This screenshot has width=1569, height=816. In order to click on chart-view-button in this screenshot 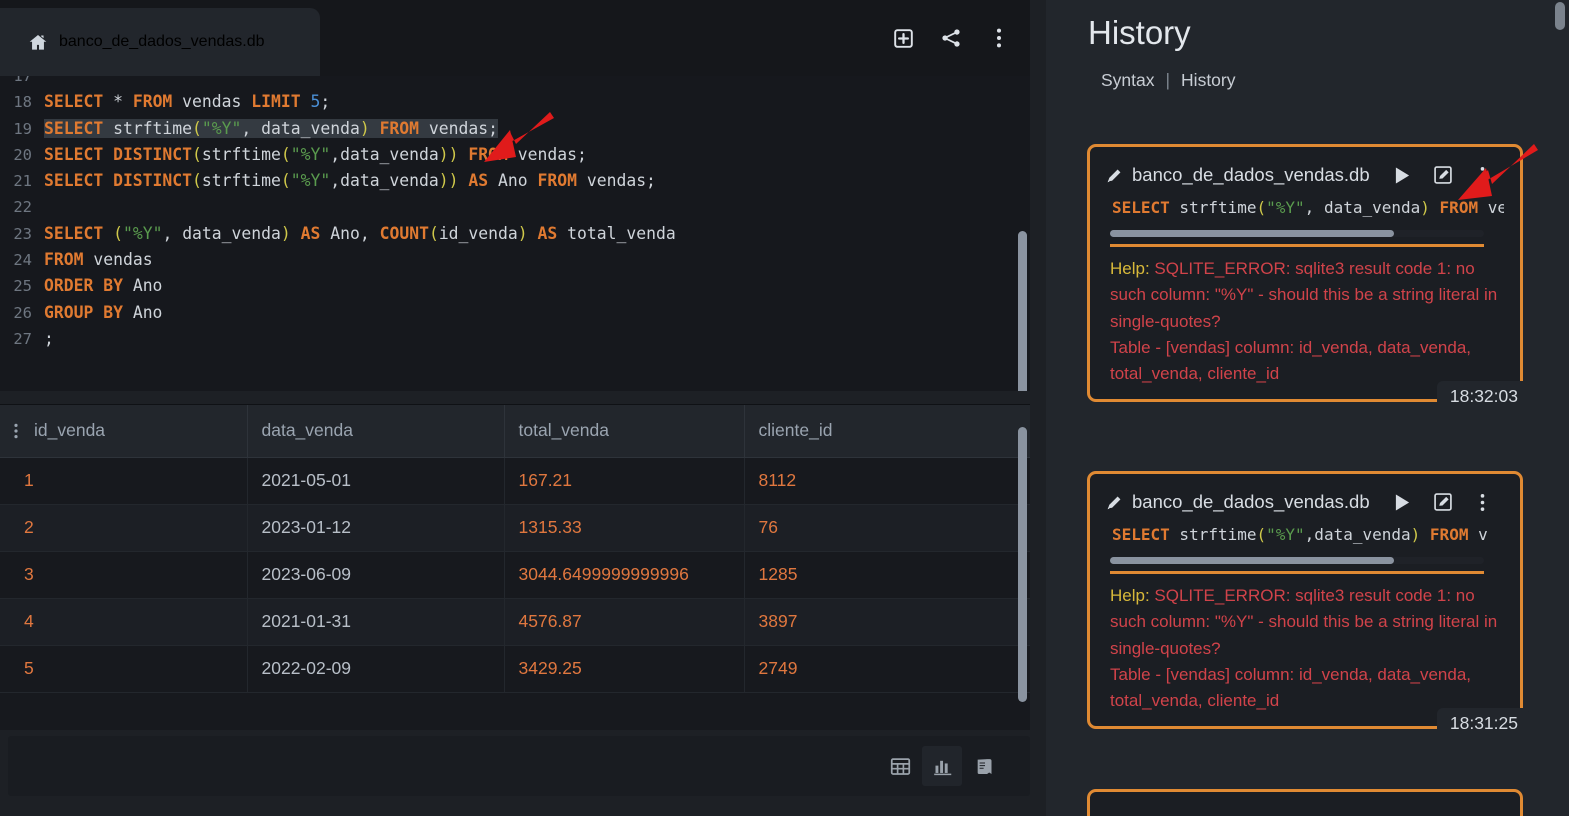, I will do `click(942, 766)`.